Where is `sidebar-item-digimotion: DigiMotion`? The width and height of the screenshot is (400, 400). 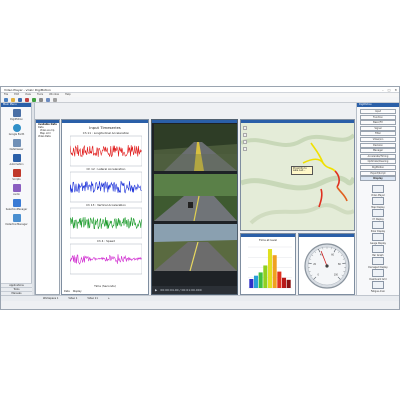 sidebar-item-digimotion: DigiMotion is located at coordinates (16, 115).